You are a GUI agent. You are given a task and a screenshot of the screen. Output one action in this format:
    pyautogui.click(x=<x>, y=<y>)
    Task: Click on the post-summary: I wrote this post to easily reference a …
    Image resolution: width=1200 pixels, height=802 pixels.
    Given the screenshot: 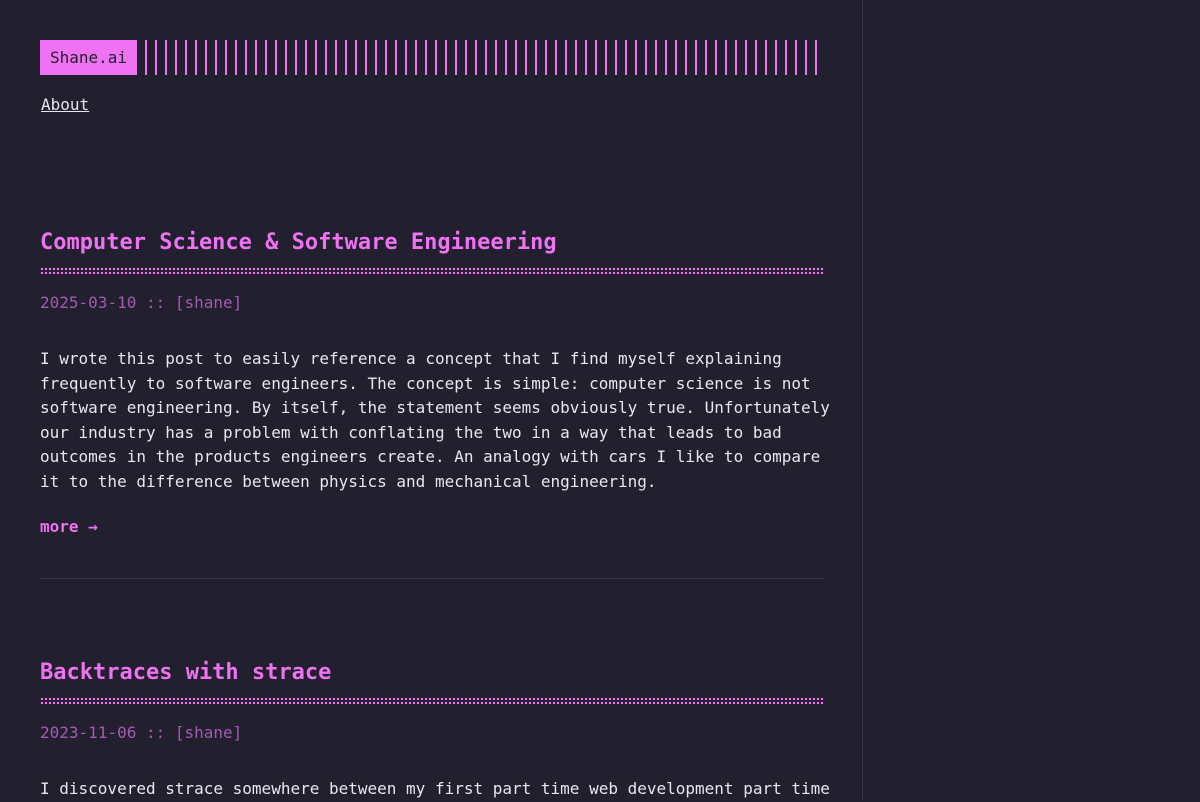 What is the action you would take?
    pyautogui.click(x=435, y=420)
    